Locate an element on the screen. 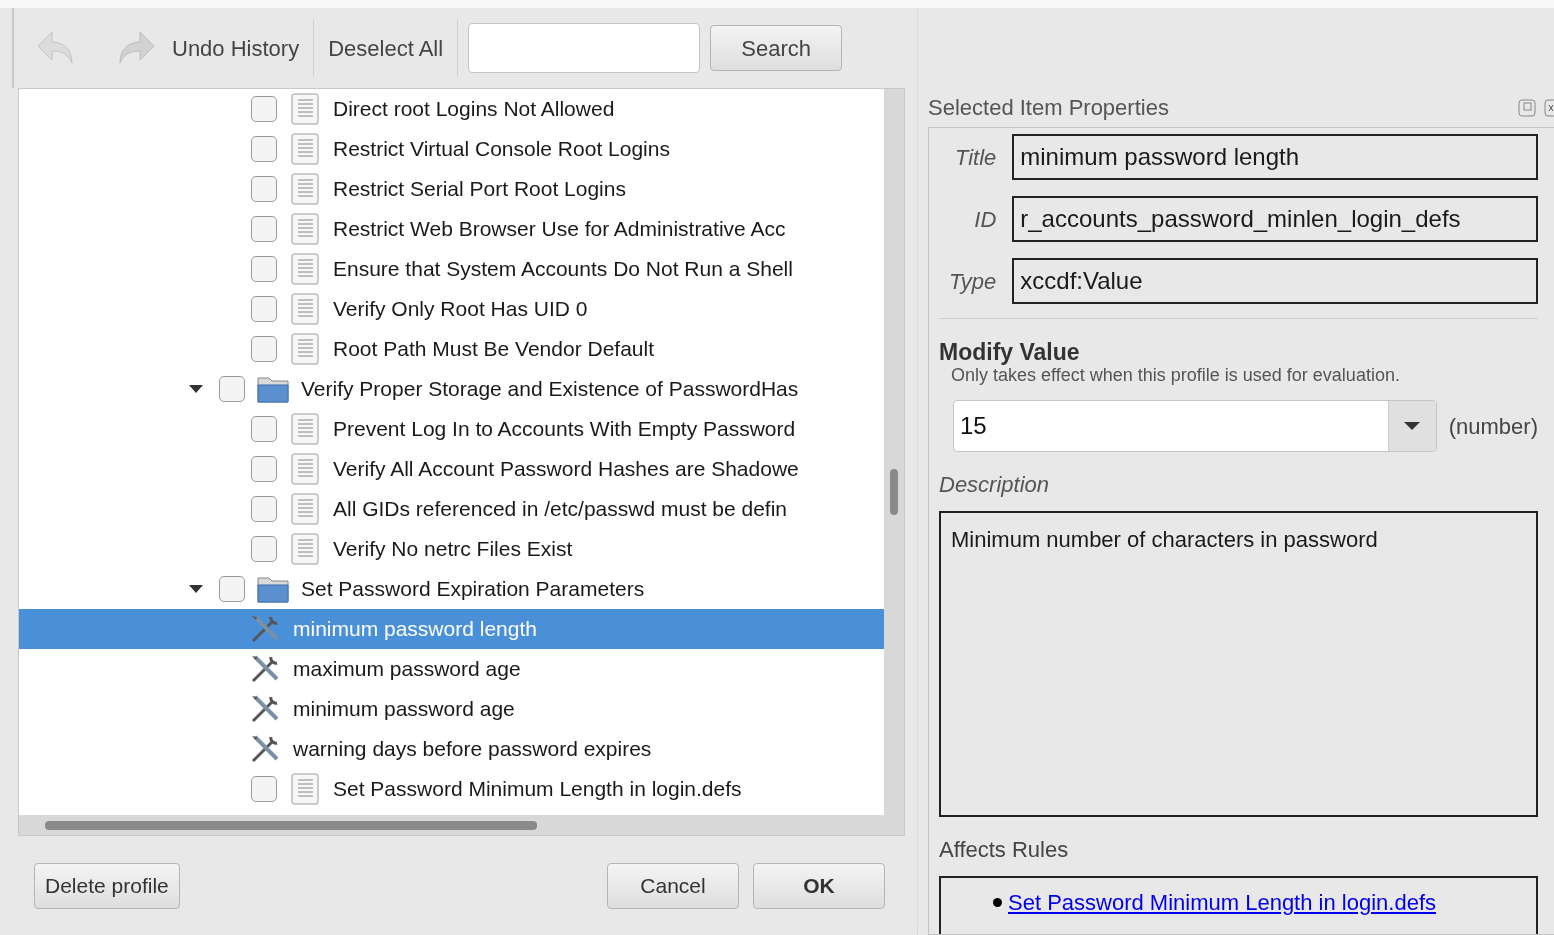  section-title: Modify Value is located at coordinates (1010, 352).